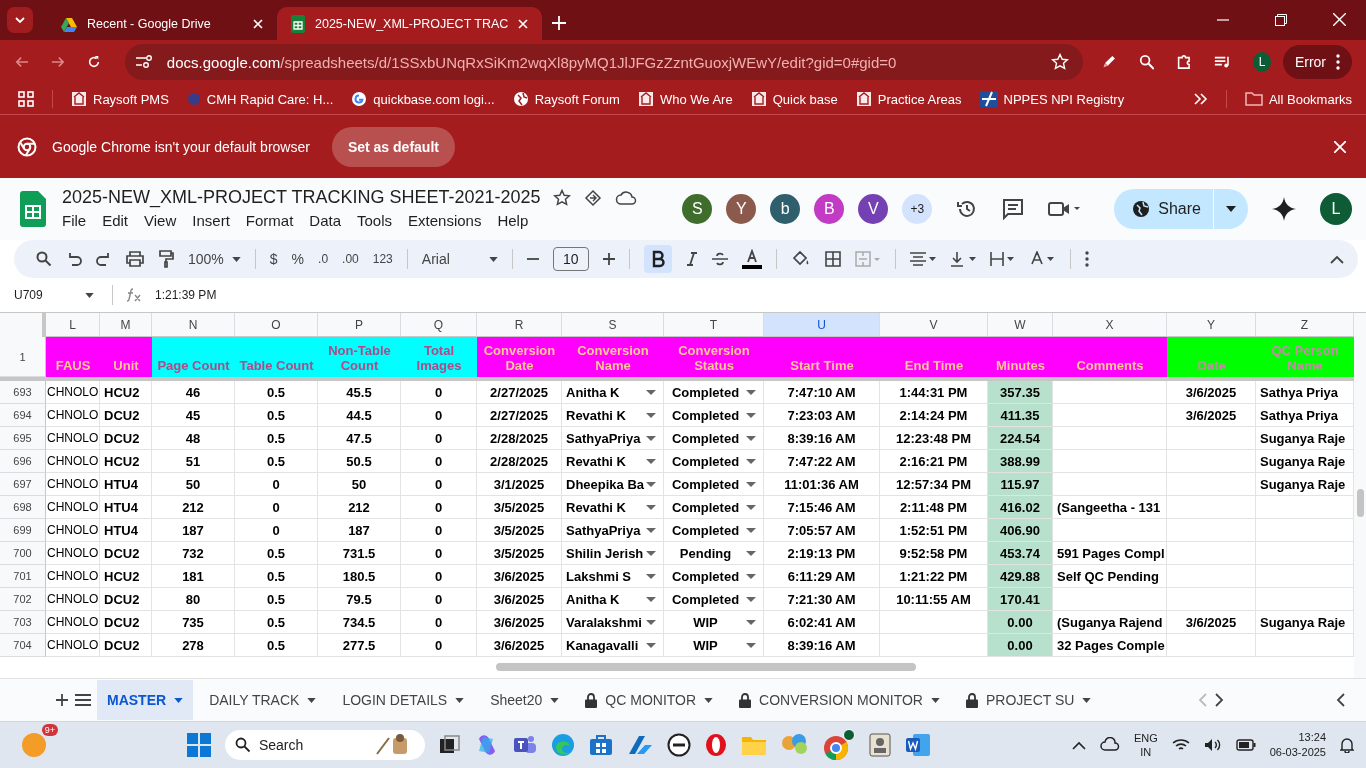 The height and width of the screenshot is (768, 1366). What do you see at coordinates (393, 146) in the screenshot?
I see `set-as-default-button: Set as default` at bounding box center [393, 146].